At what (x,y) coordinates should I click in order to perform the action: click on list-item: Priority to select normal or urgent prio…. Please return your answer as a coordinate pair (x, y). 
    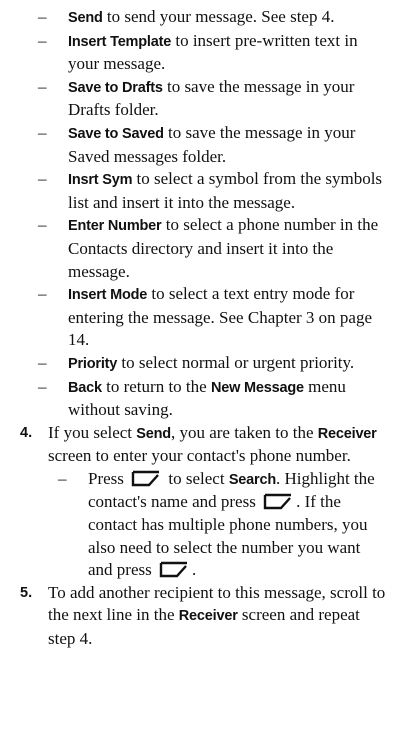
    Looking at the image, I should click on (213, 364).